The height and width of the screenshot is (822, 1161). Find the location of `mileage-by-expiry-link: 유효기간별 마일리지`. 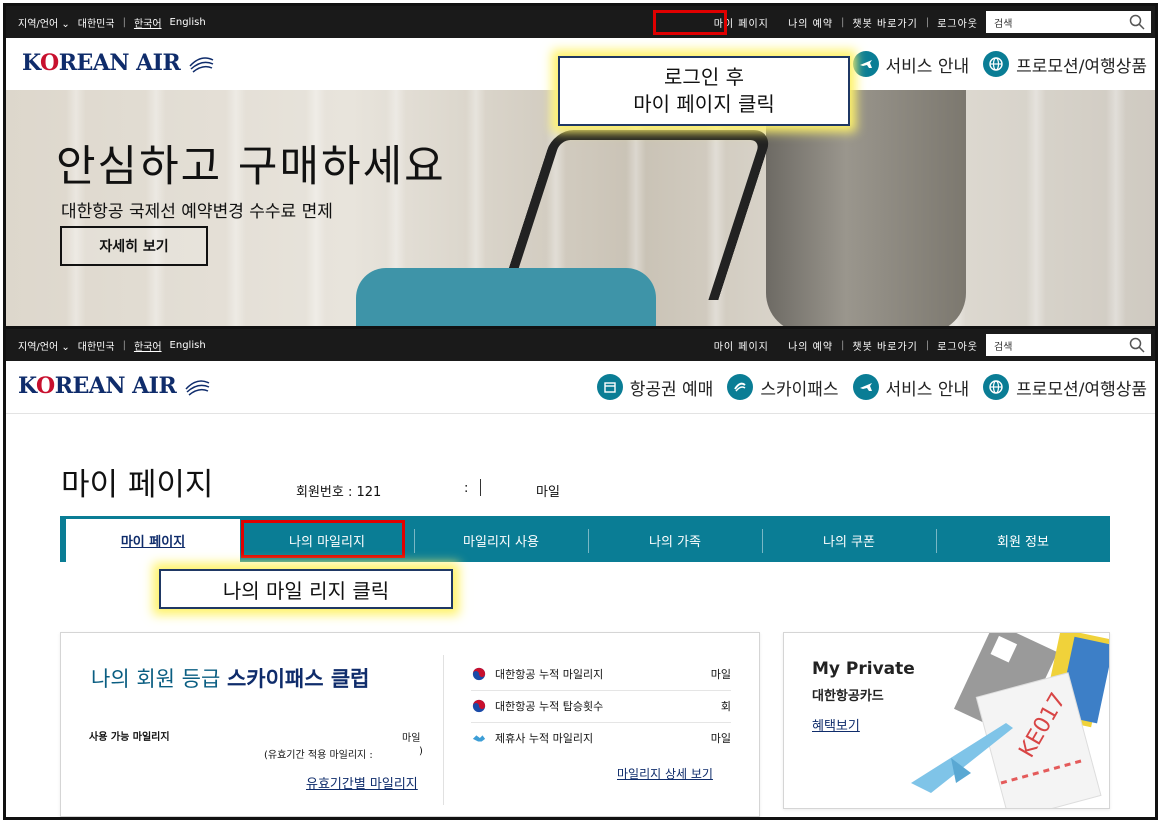

mileage-by-expiry-link: 유효기간별 마일리지 is located at coordinates (362, 782).